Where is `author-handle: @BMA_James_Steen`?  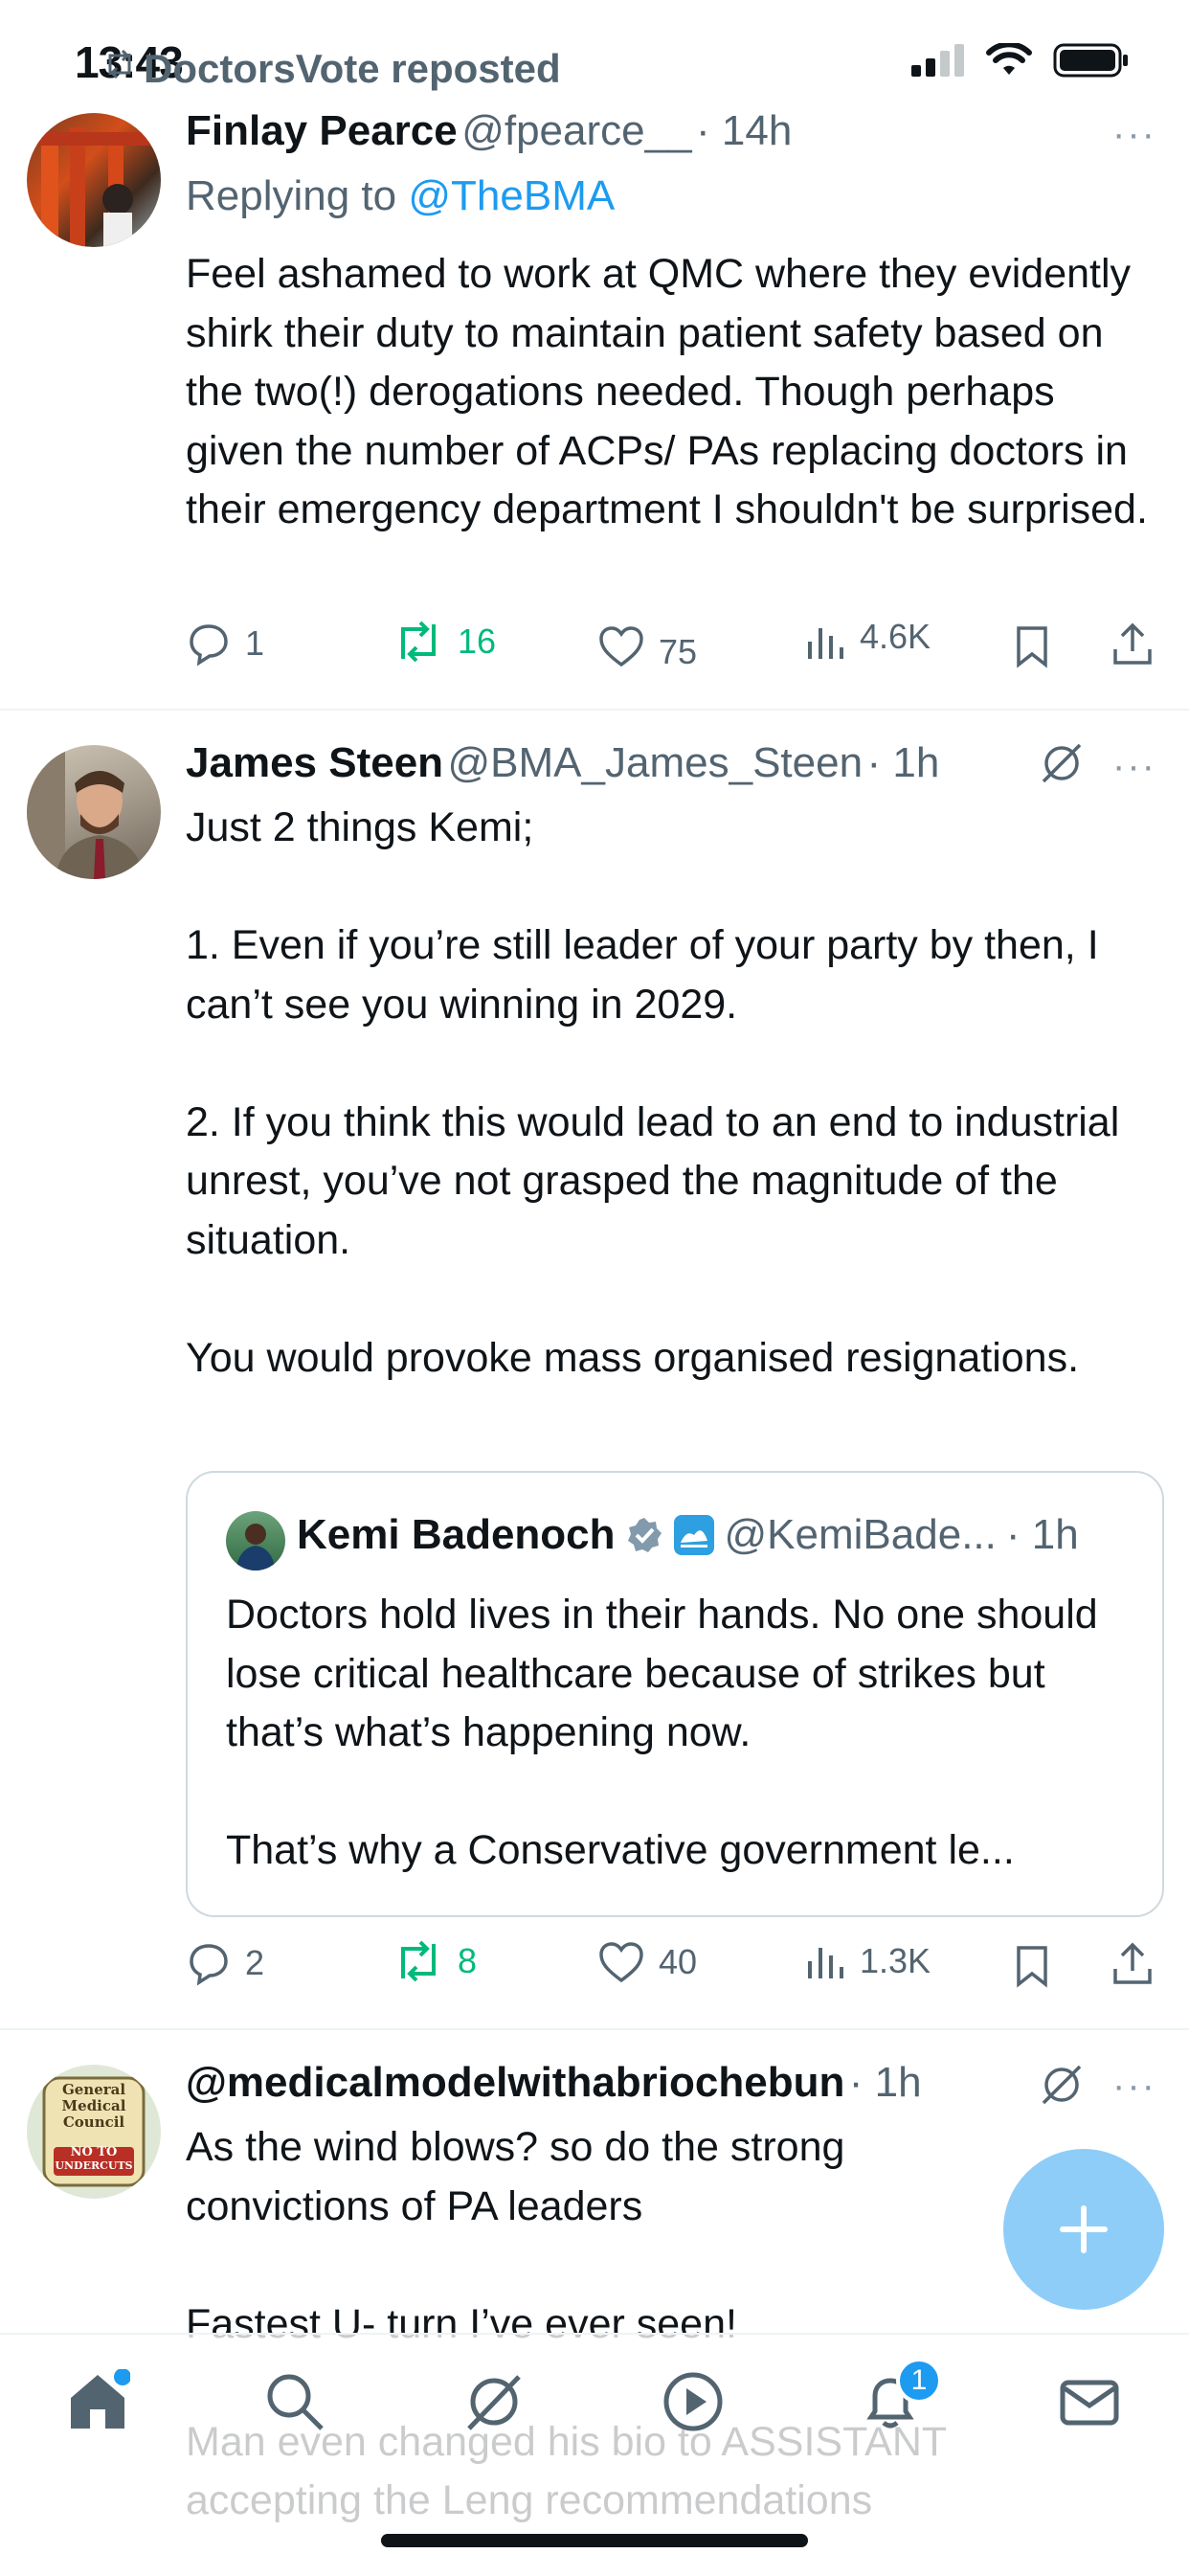
author-handle: @BMA_James_Steen is located at coordinates (656, 762).